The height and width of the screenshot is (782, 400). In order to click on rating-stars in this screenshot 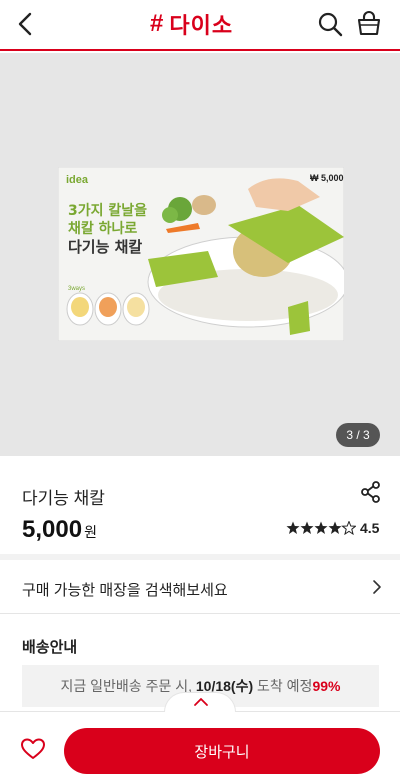, I will do `click(321, 528)`.